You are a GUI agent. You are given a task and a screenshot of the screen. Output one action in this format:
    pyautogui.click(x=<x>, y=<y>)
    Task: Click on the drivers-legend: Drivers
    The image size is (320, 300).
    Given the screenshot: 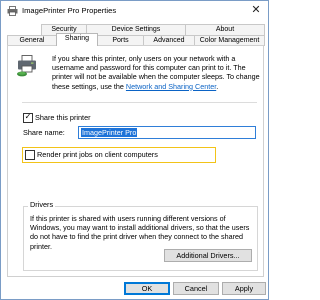 What is the action you would take?
    pyautogui.click(x=42, y=204)
    